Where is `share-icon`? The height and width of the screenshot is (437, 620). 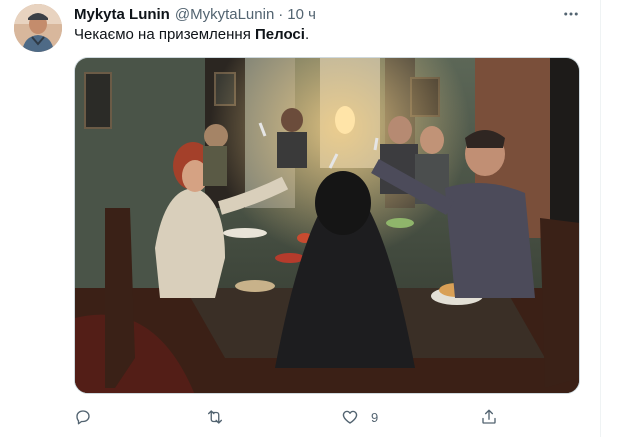 share-icon is located at coordinates (489, 416).